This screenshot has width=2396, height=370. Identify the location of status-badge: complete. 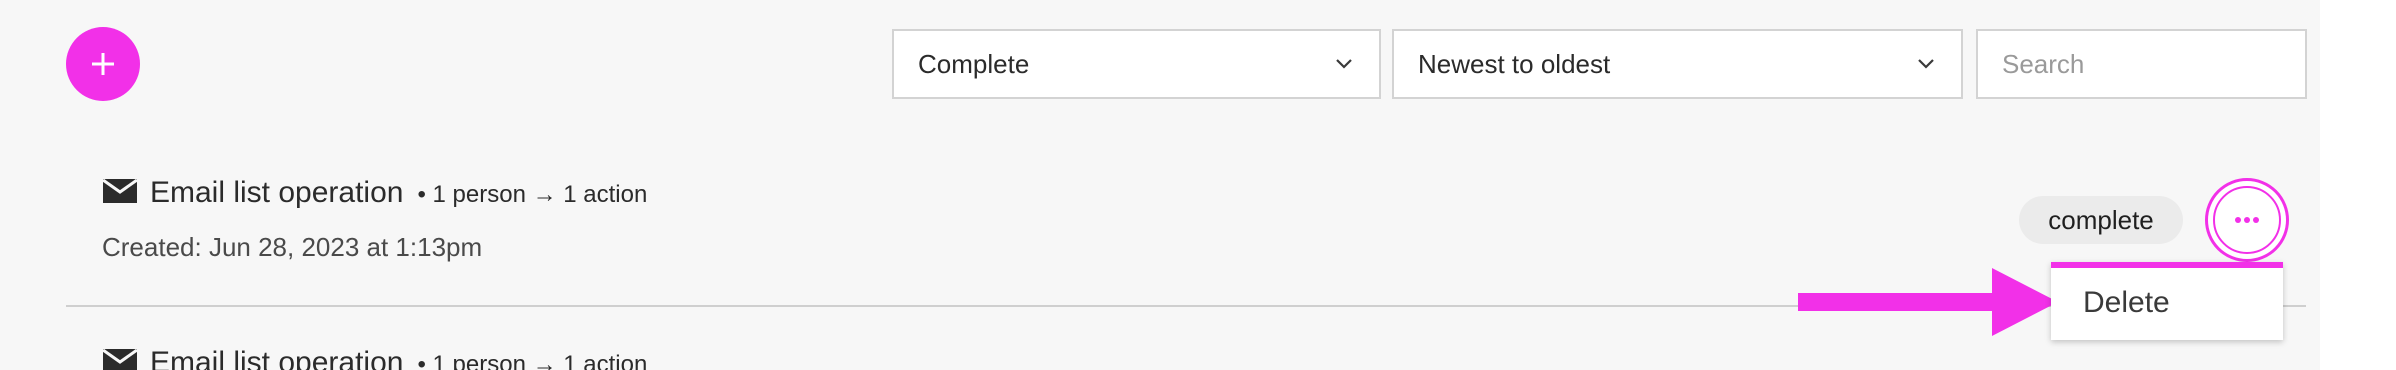
(2101, 220).